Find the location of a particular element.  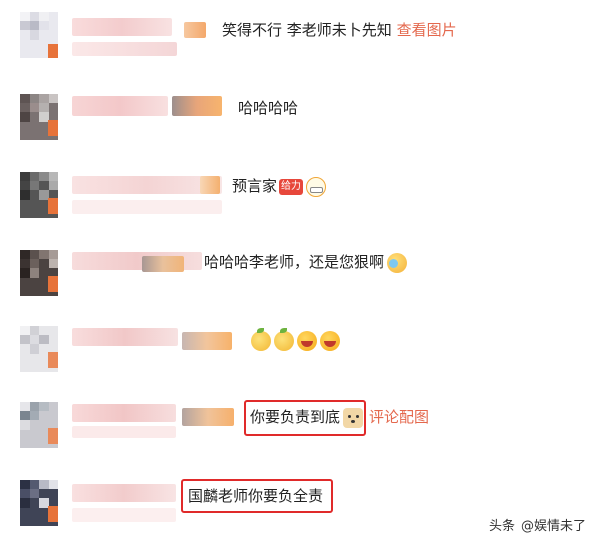

comment-row: 哈哈哈李老师，还是您狠啊 is located at coordinates (300, 279).